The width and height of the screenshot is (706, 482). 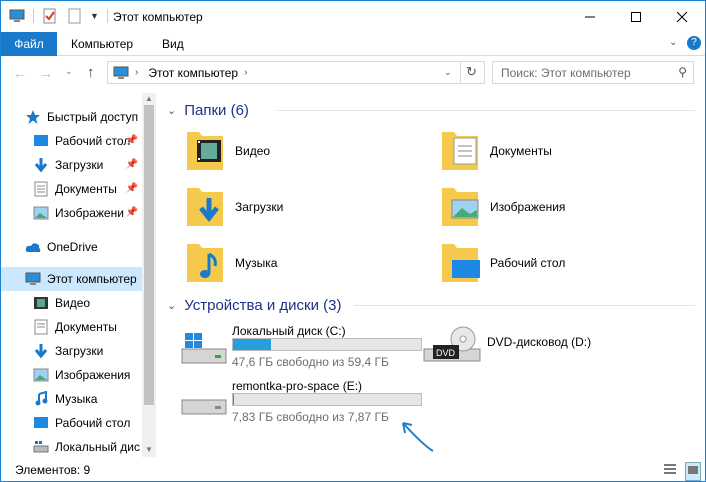 What do you see at coordinates (682, 16) in the screenshot?
I see `close-button` at bounding box center [682, 16].